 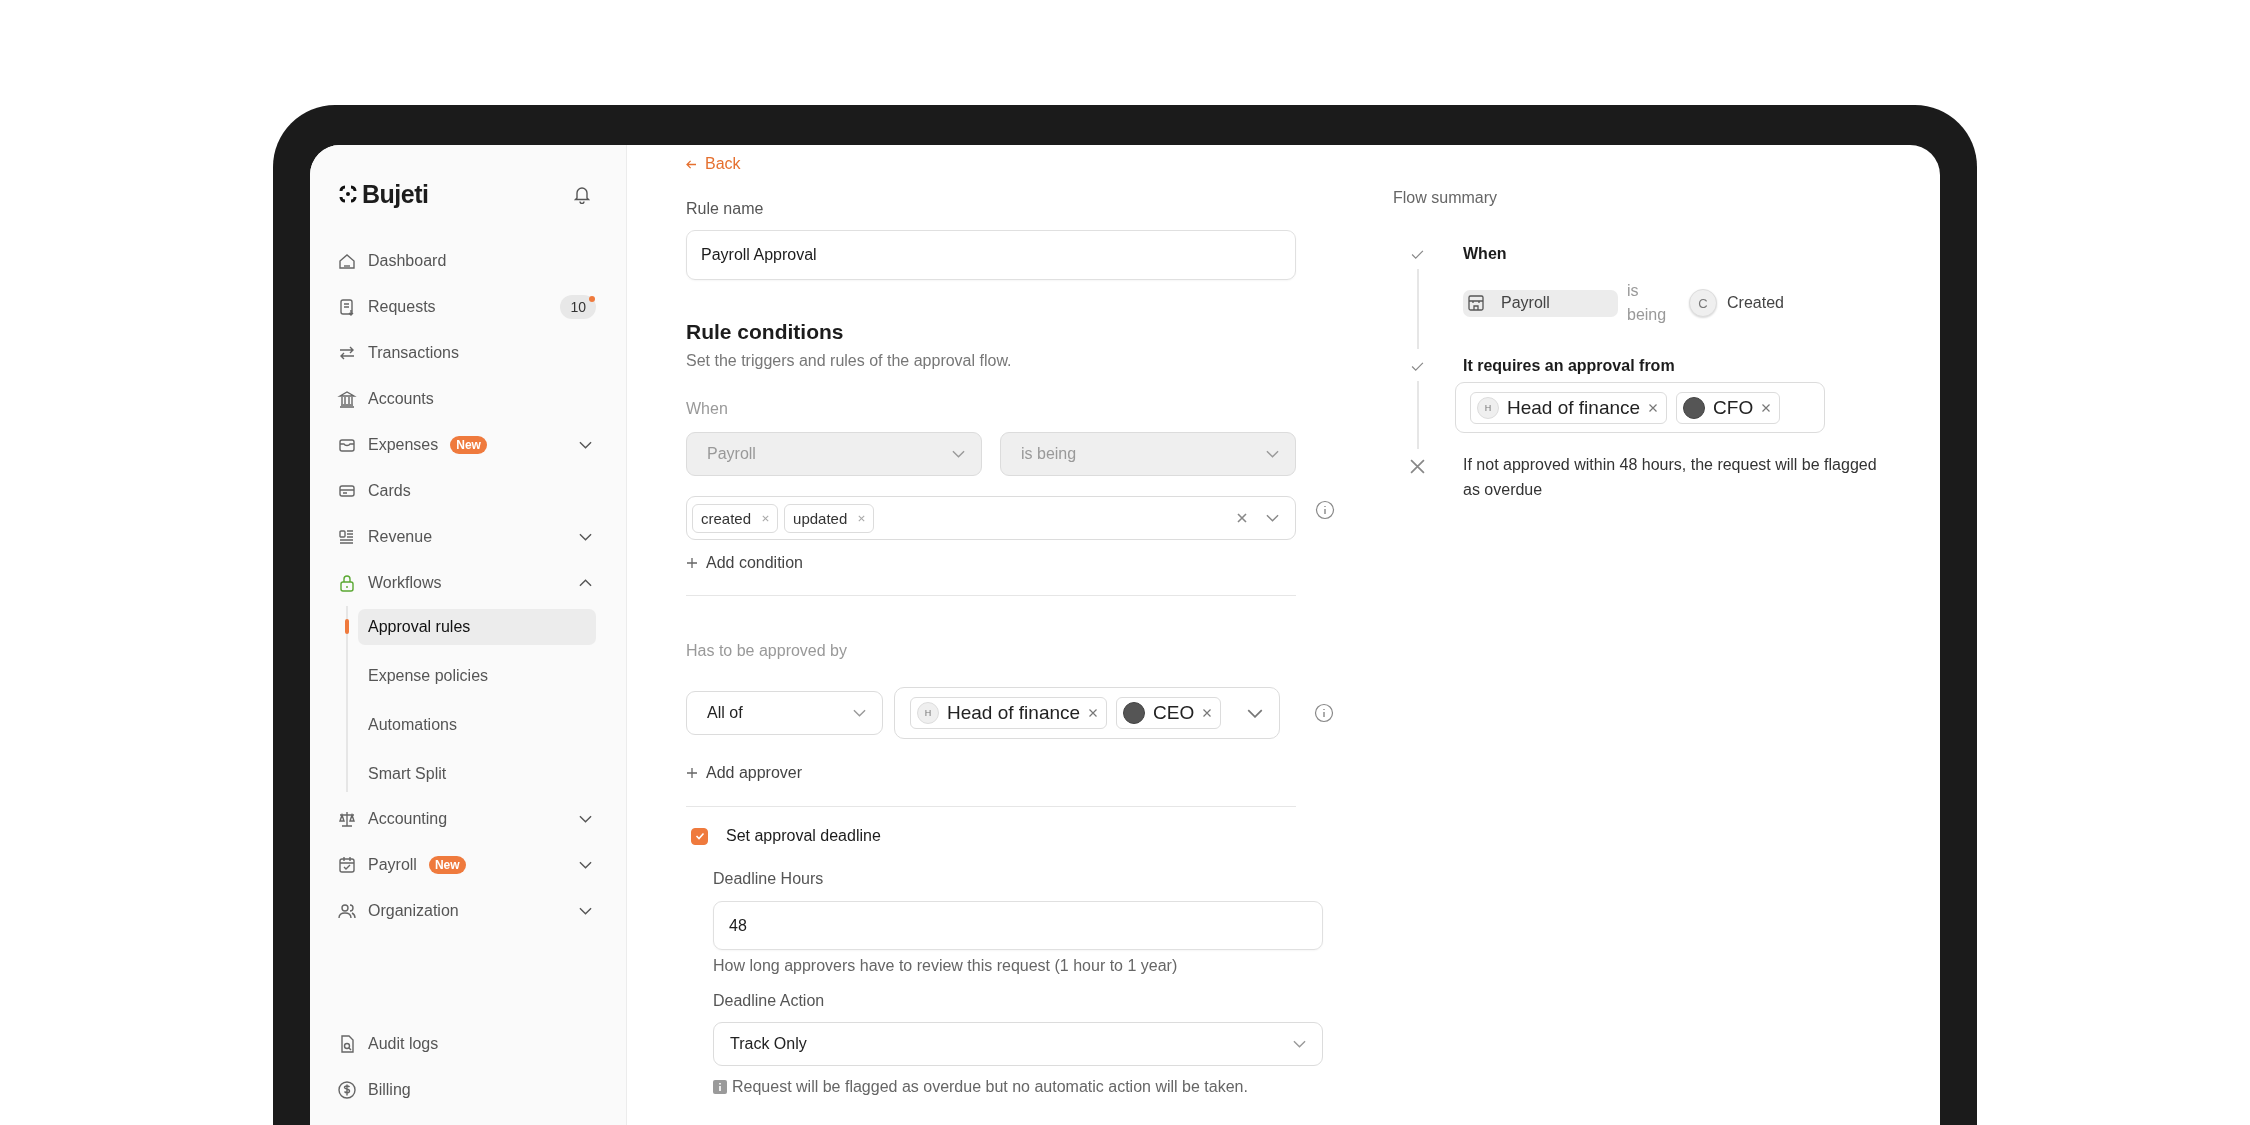 What do you see at coordinates (466, 1044) in the screenshot?
I see `nav-item: Audit logs` at bounding box center [466, 1044].